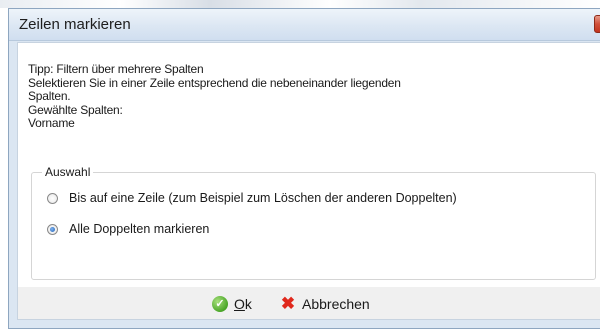 This screenshot has width=600, height=329. What do you see at coordinates (336, 304) in the screenshot?
I see `cancel-button-label: Abbrechen` at bounding box center [336, 304].